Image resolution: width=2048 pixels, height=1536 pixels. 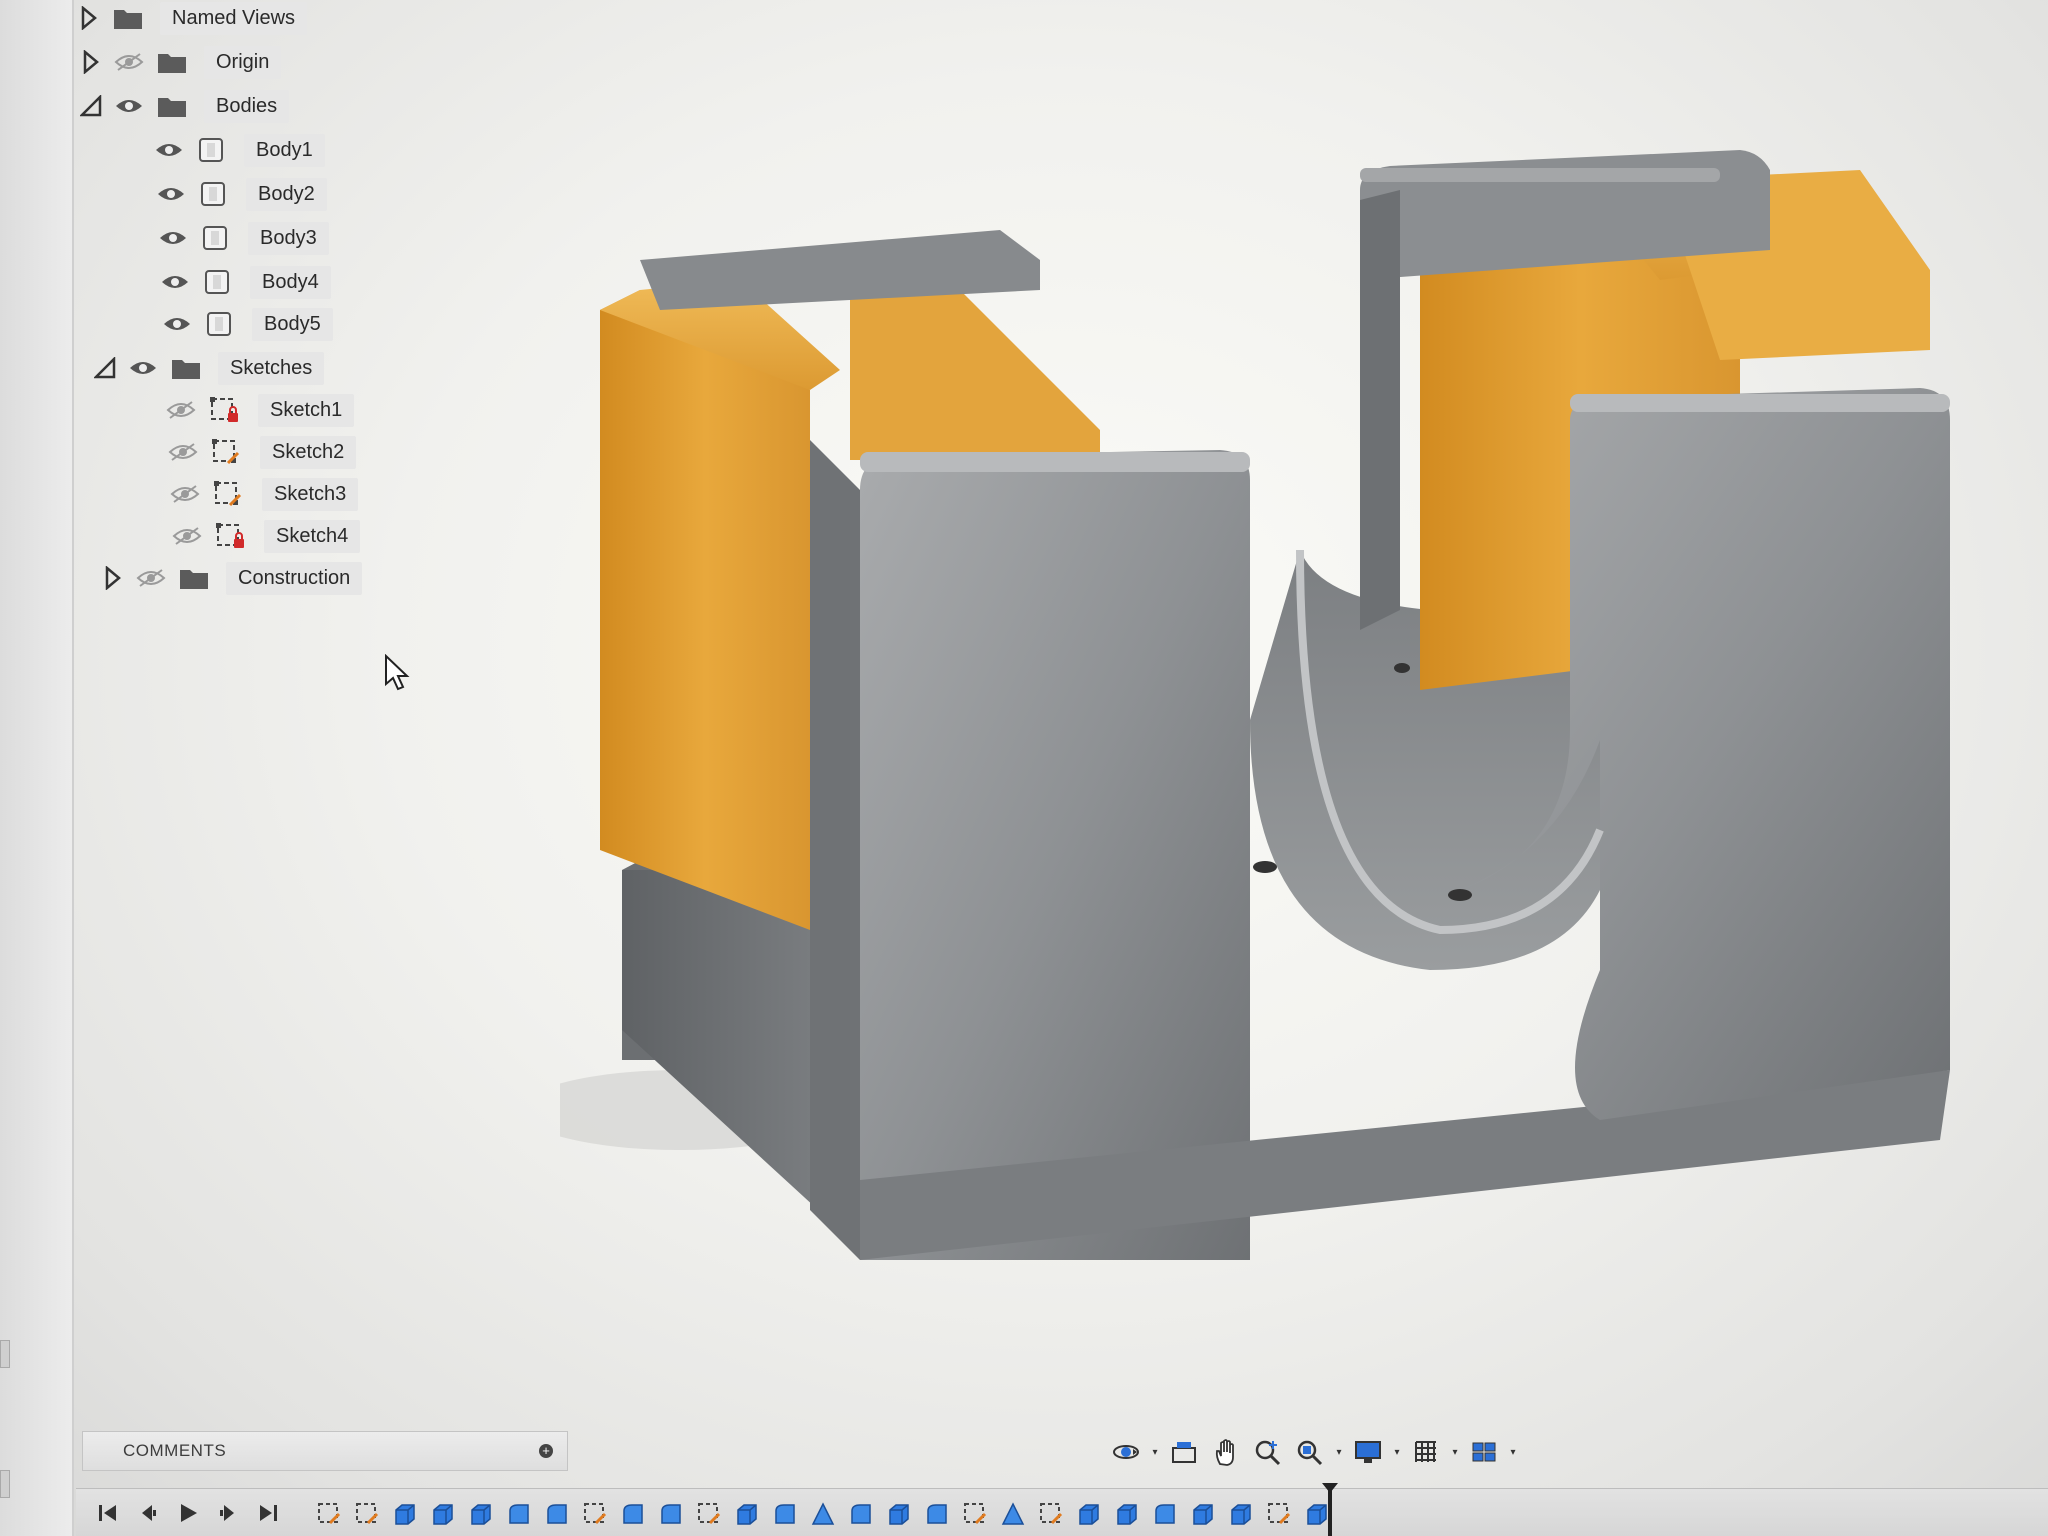 I want to click on step-forward-icon, so click(x=228, y=1513).